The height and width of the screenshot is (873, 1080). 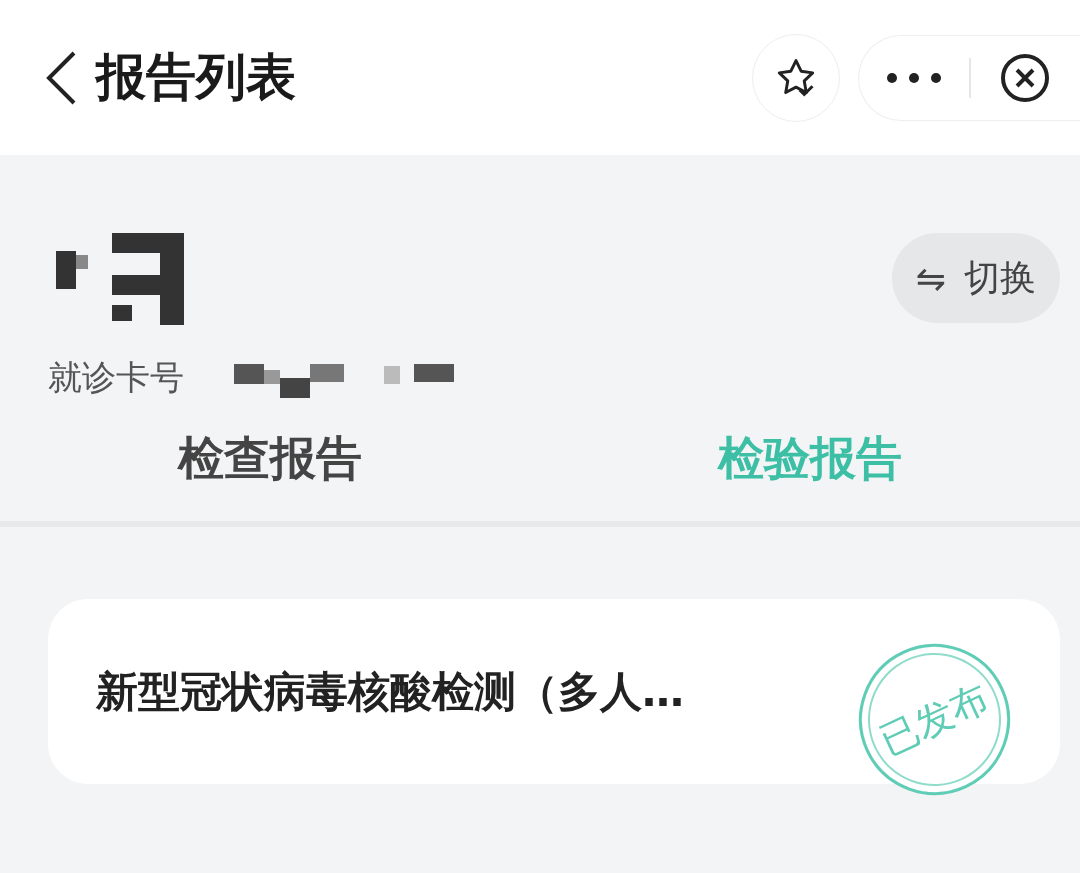 I want to click on back-icon, so click(x=61, y=77).